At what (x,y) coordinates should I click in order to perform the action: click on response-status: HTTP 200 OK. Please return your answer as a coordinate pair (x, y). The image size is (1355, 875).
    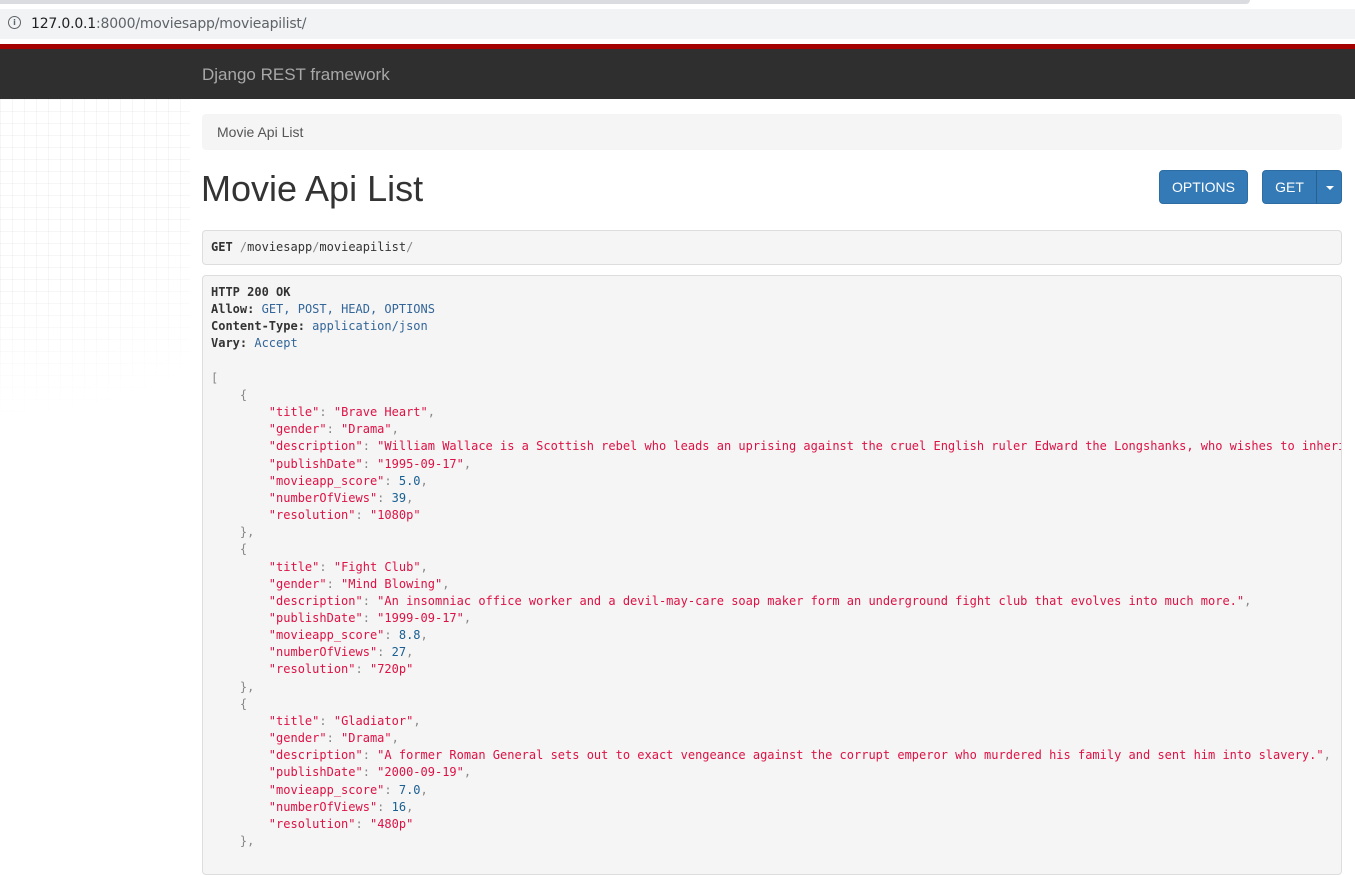
    Looking at the image, I should click on (251, 292).